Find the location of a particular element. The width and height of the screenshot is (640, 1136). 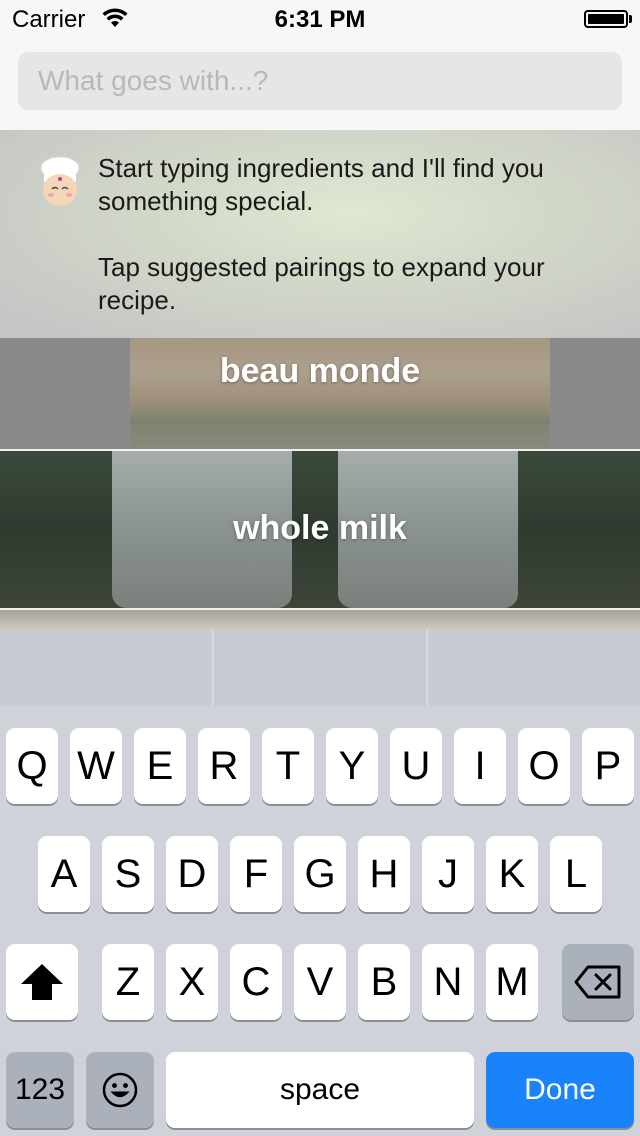

battery-icon is located at coordinates (606, 19).